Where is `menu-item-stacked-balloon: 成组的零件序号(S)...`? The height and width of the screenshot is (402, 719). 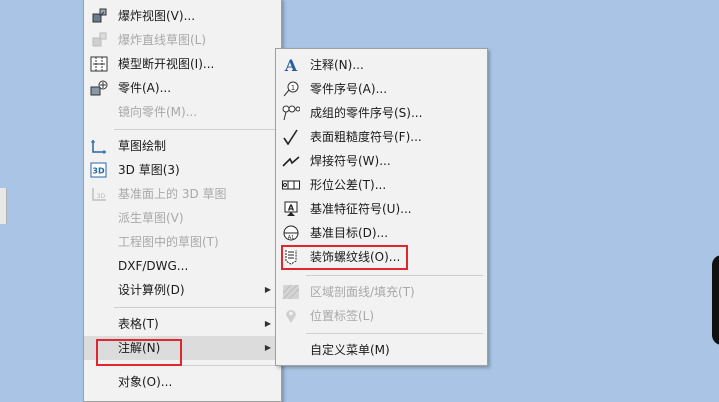 menu-item-stacked-balloon: 成组的零件序号(S)... is located at coordinates (381, 113).